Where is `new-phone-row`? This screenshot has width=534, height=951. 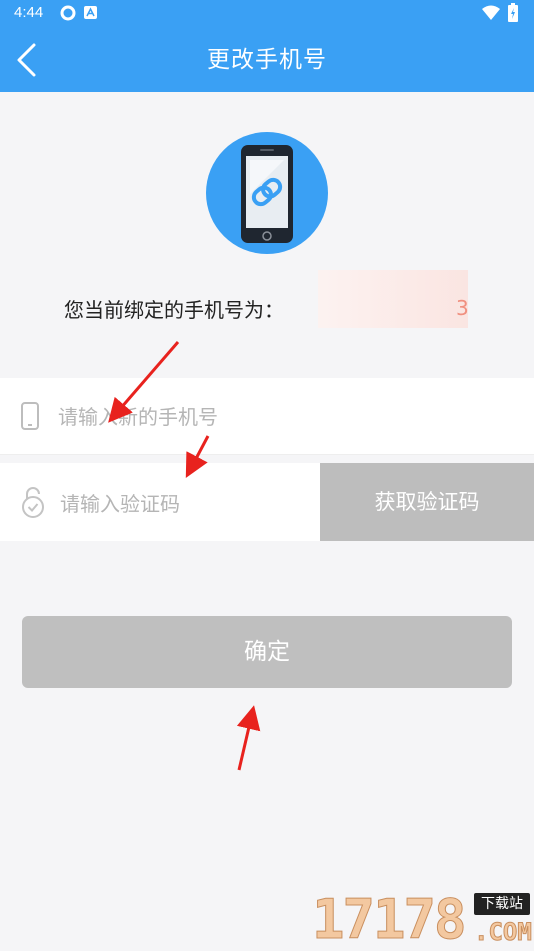
new-phone-row is located at coordinates (267, 416).